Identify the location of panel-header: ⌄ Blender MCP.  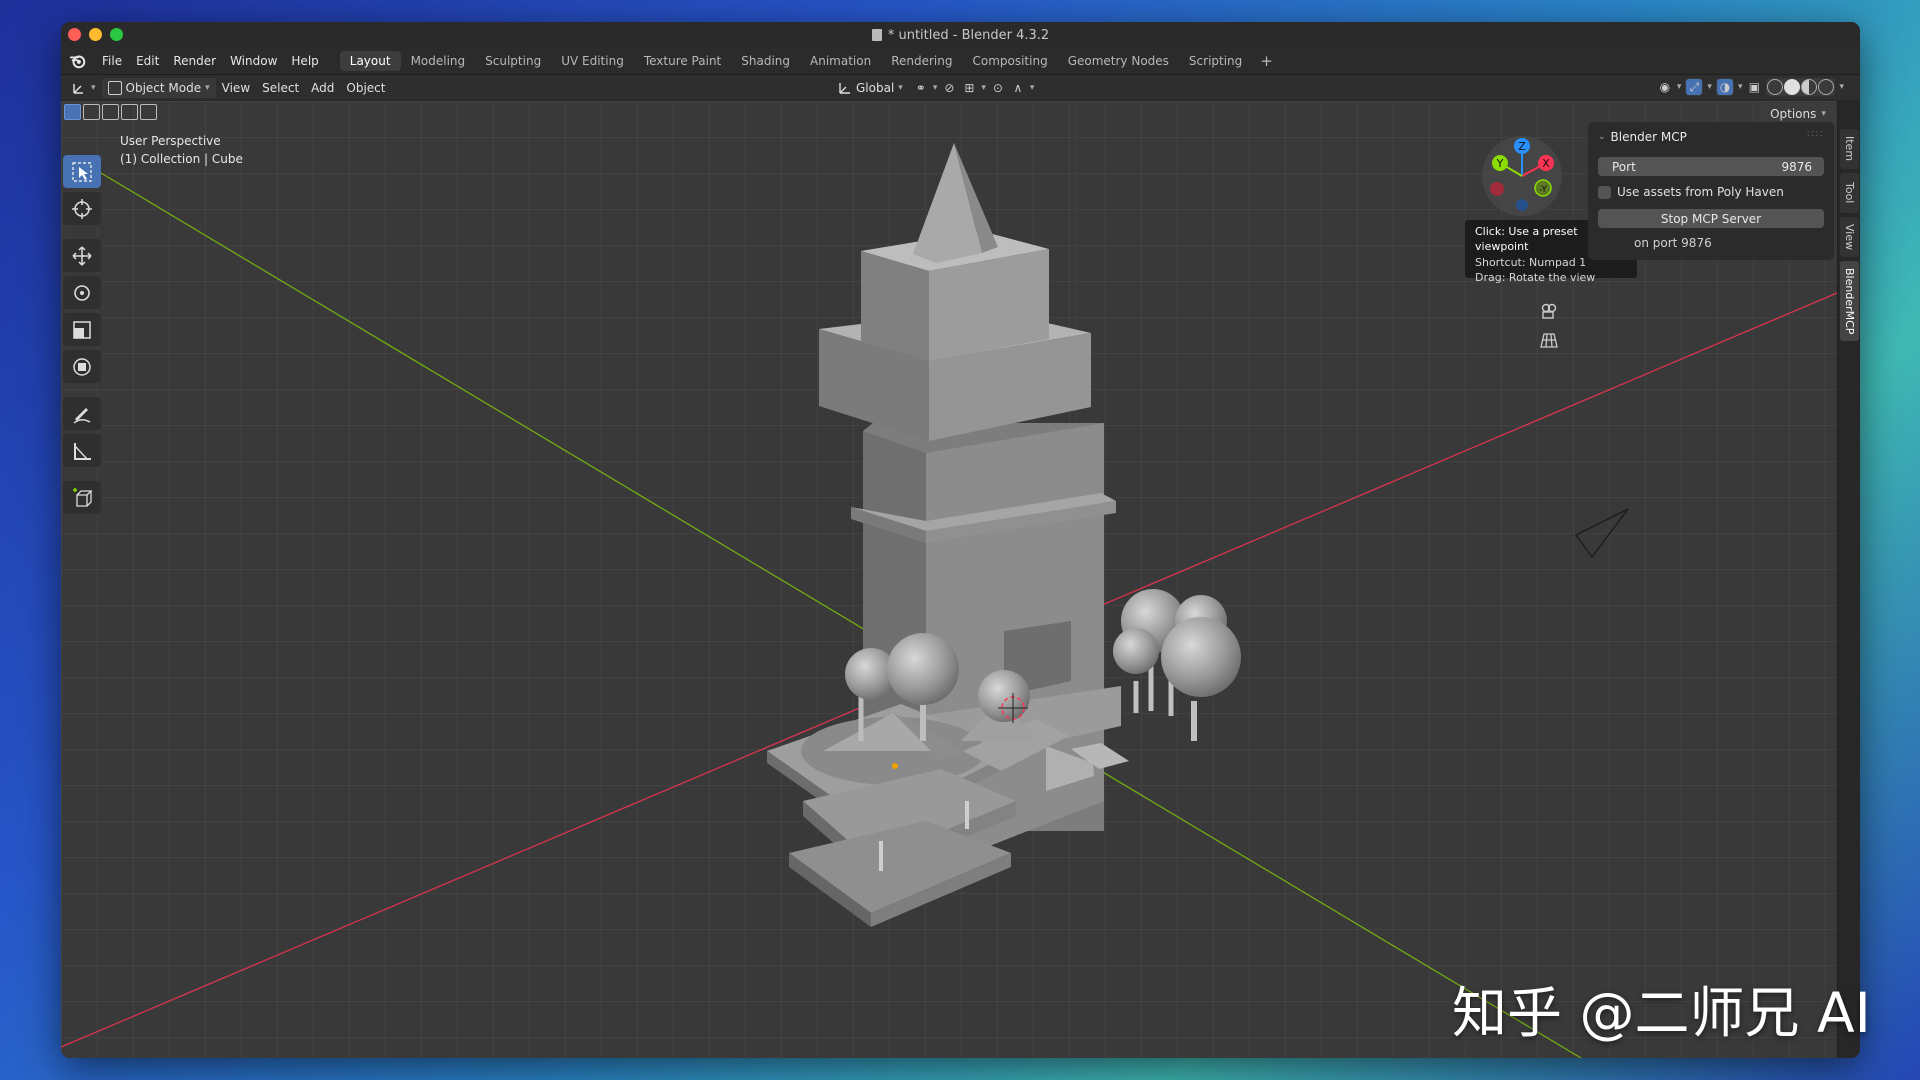
(1711, 137).